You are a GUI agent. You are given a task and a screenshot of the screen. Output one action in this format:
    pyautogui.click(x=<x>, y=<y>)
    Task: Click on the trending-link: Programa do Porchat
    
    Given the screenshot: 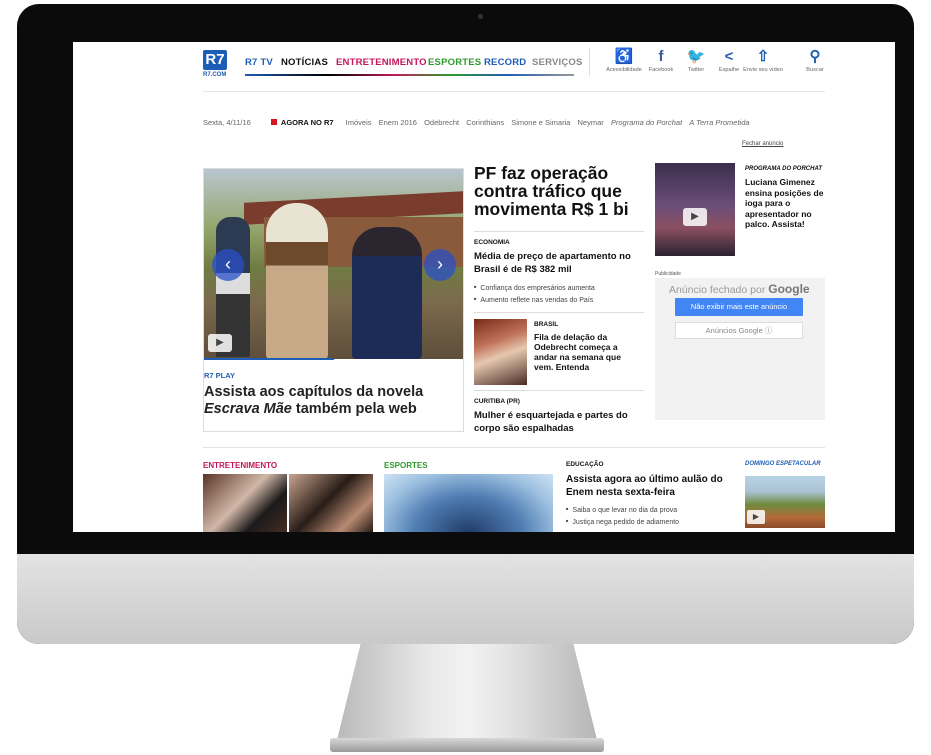 What is the action you would take?
    pyautogui.click(x=646, y=122)
    